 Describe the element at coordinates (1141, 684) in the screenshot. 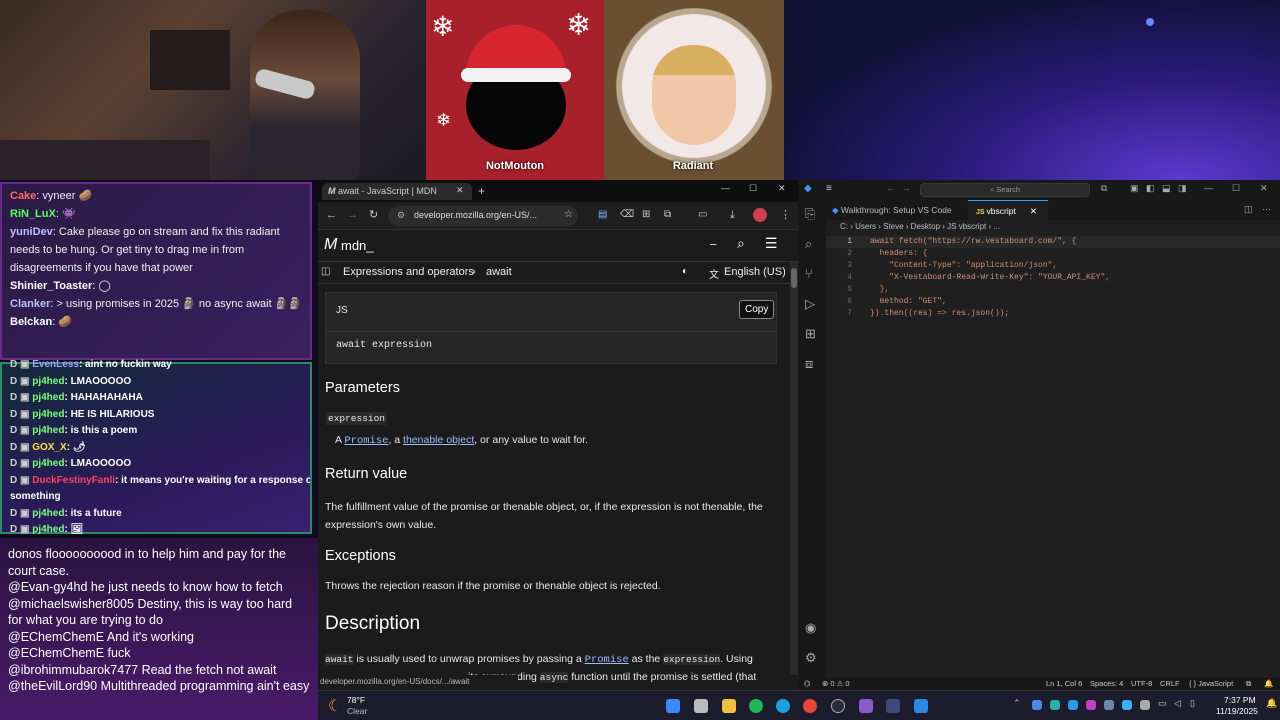

I see `encoding: UTF-8` at that location.